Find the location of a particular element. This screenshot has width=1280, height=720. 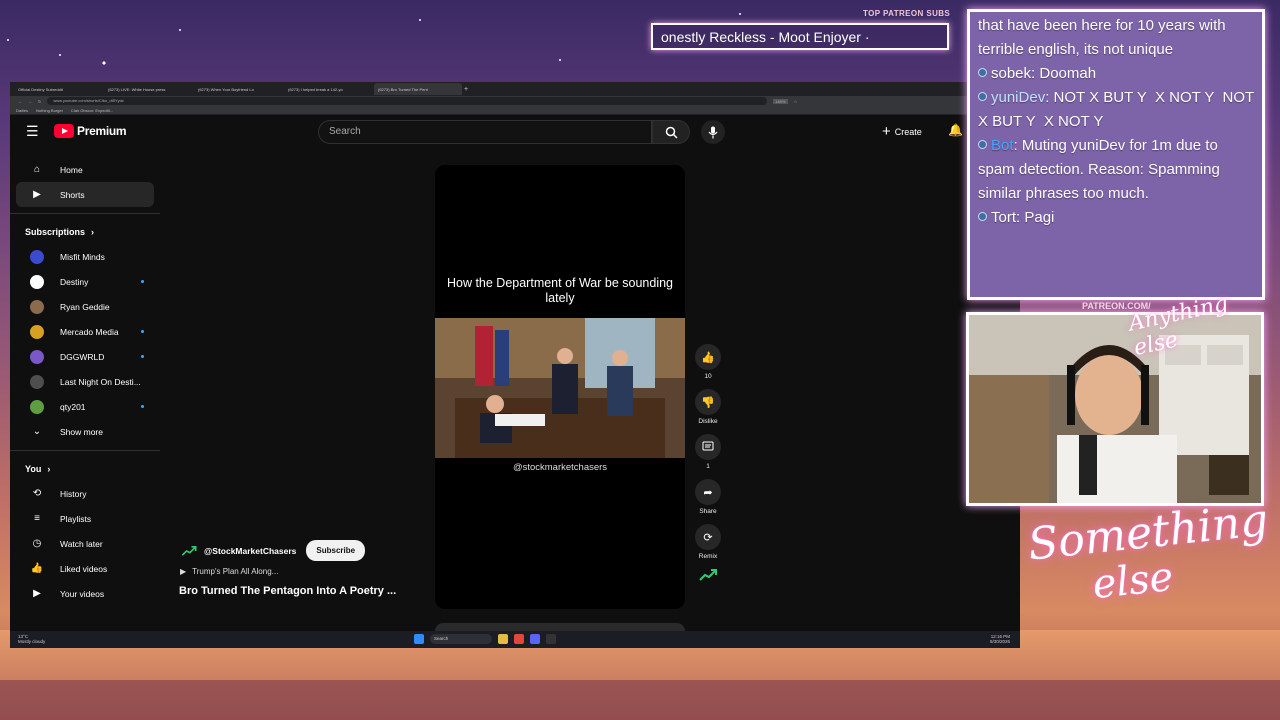

subscribe-button: Subscribe is located at coordinates (336, 550).